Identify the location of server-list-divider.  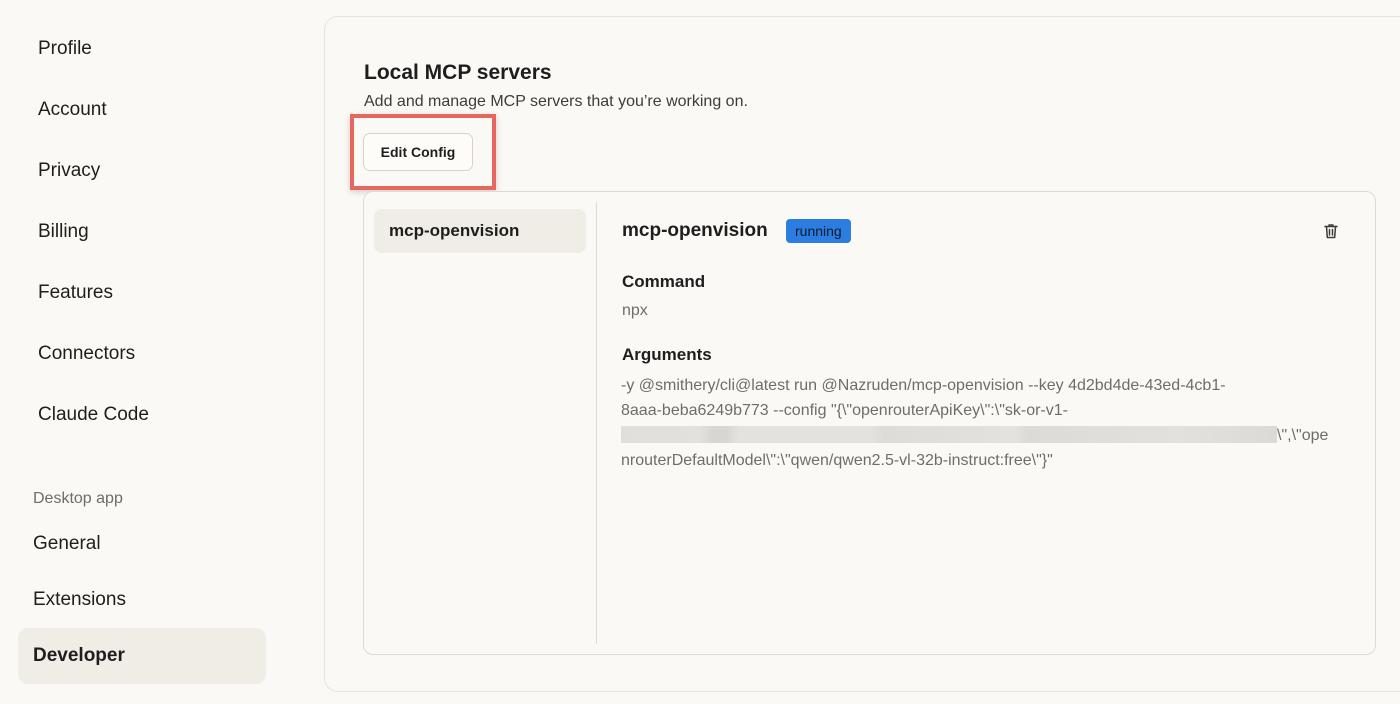
(596, 423).